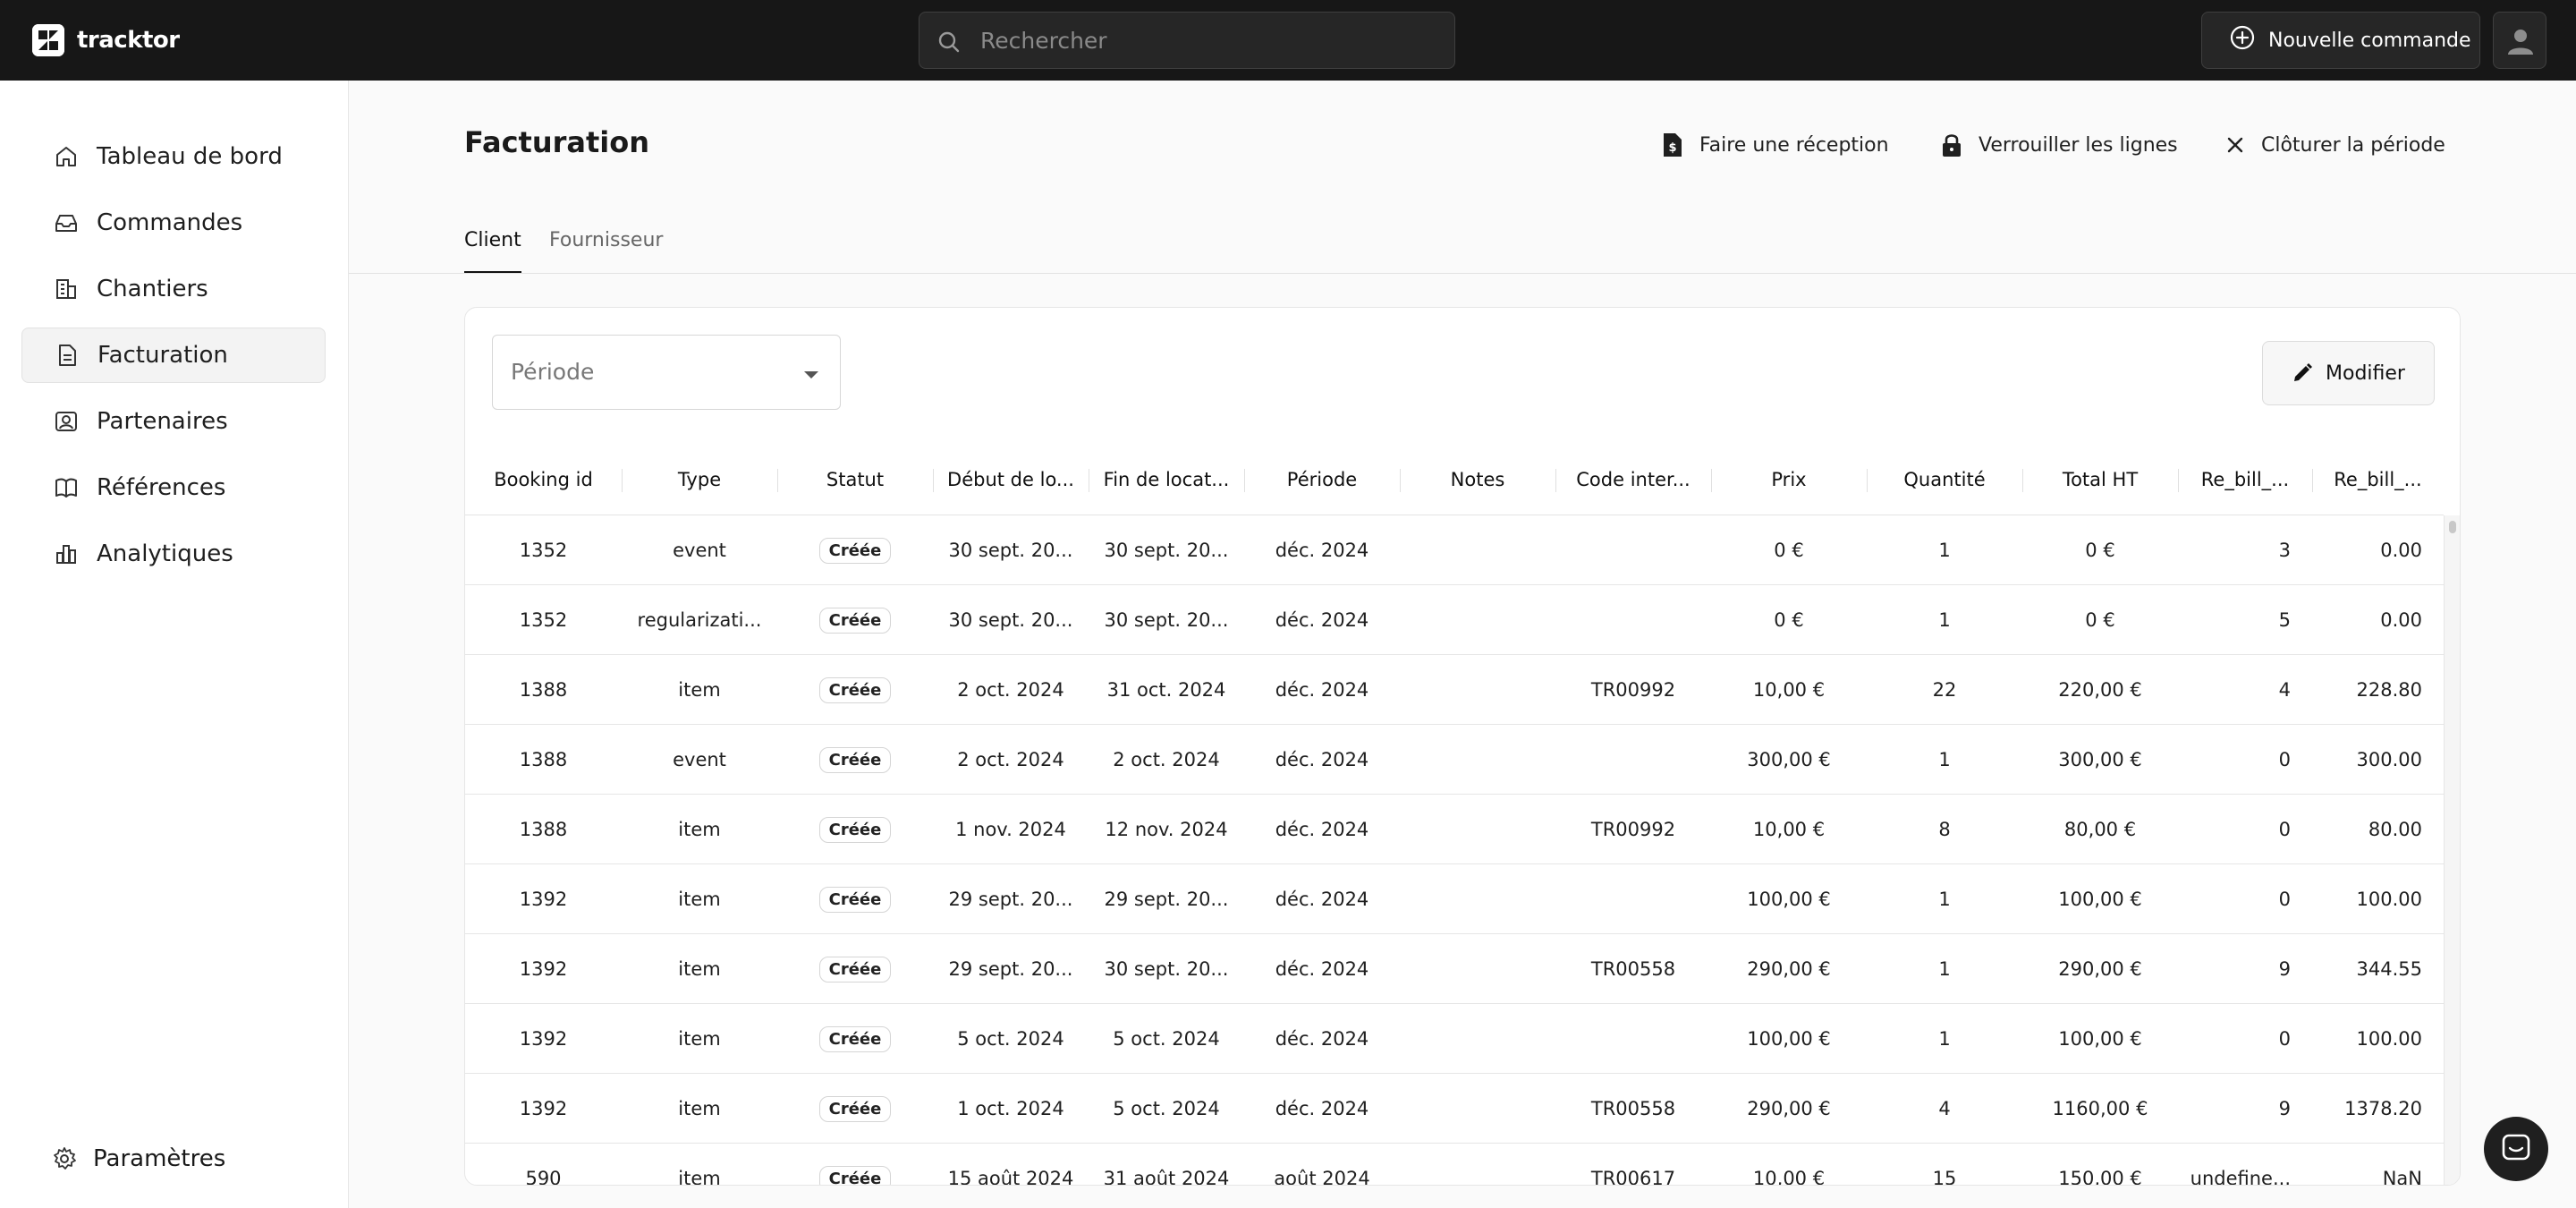 The image size is (2576, 1208). What do you see at coordinates (2348, 373) in the screenshot?
I see `modify-button: Modifier` at bounding box center [2348, 373].